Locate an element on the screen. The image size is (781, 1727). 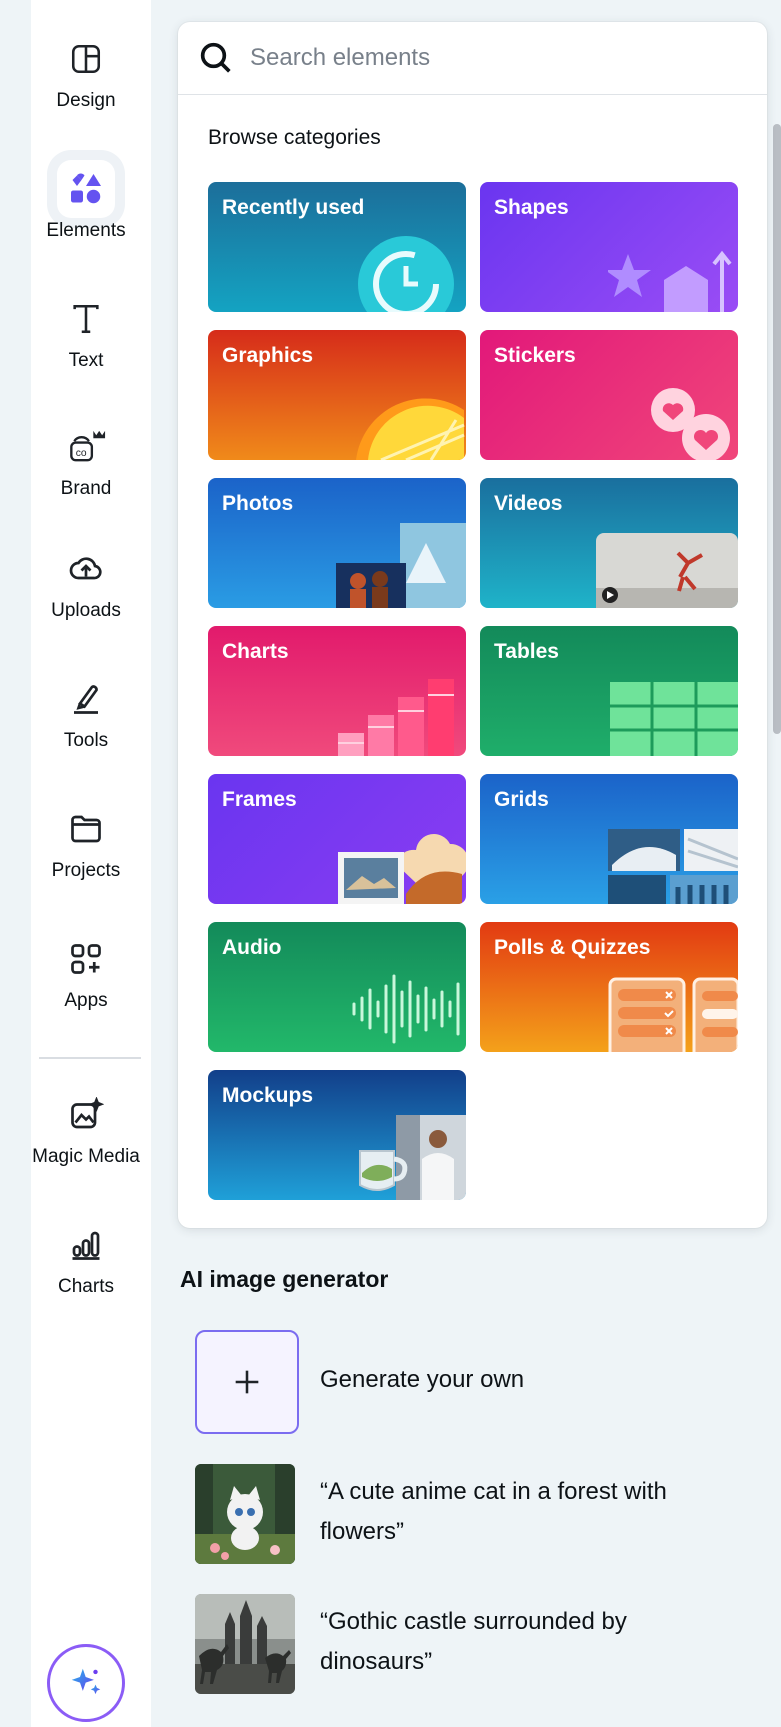
category-shapes: Shapes is located at coordinates (609, 247).